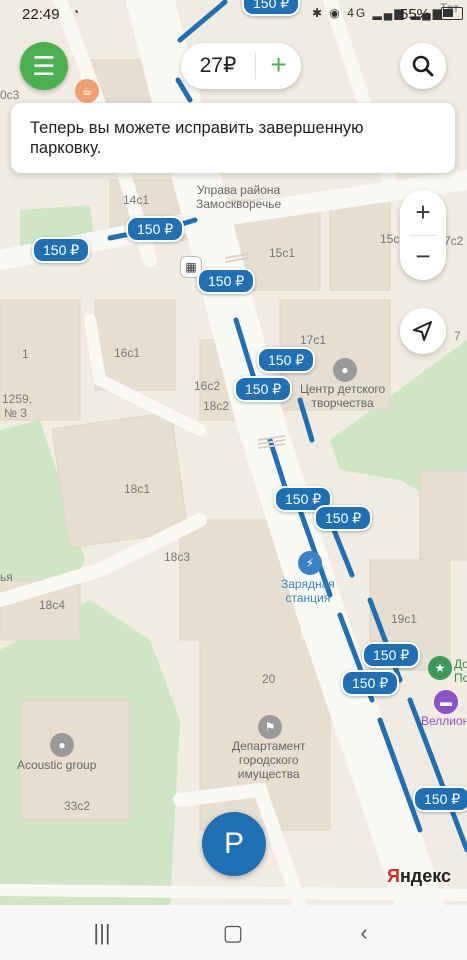 The height and width of the screenshot is (960, 467). Describe the element at coordinates (6, 577) in the screenshot. I see `map-label-ya: ья` at that location.